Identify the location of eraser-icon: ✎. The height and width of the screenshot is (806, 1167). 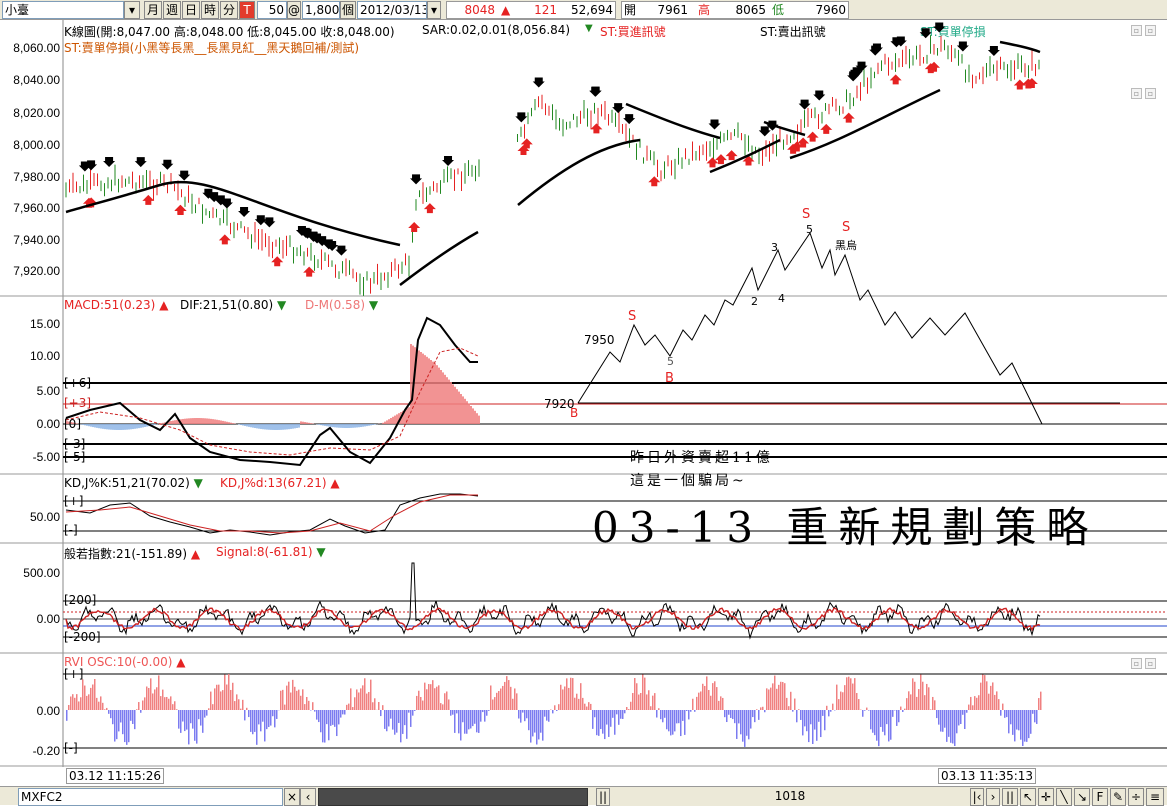
(1118, 797).